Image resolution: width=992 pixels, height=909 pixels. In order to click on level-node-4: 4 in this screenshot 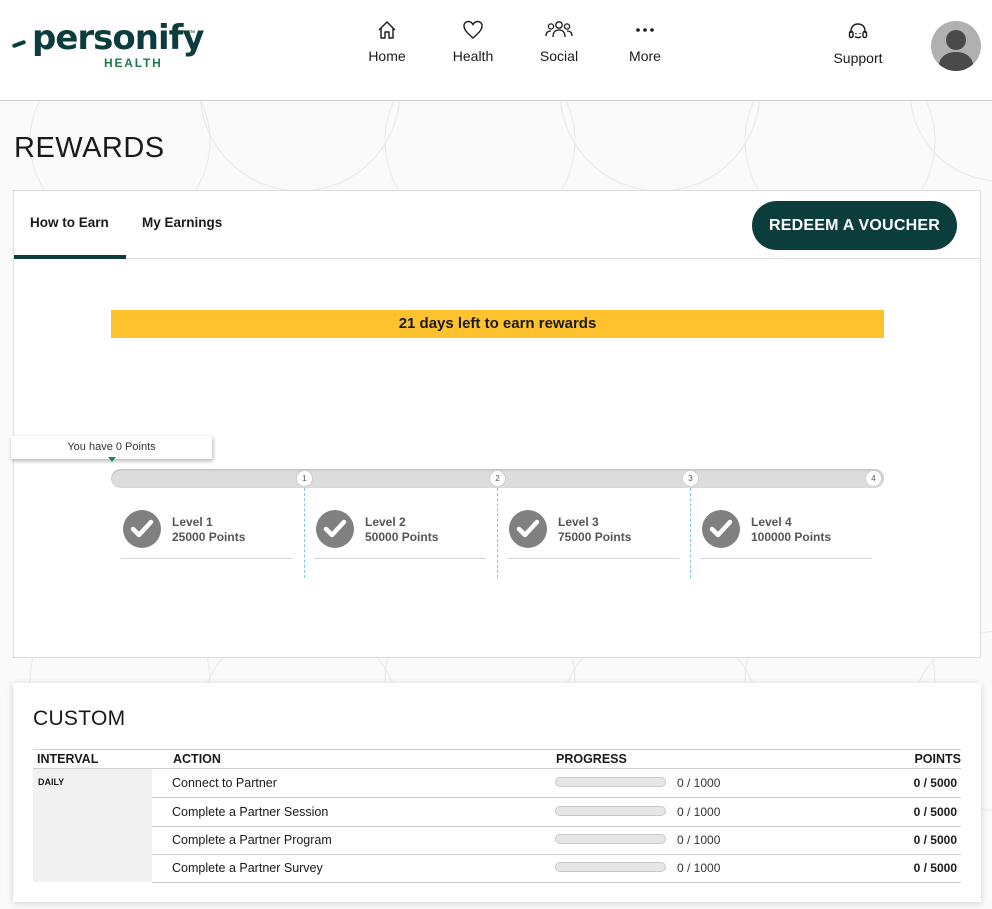, I will do `click(873, 478)`.